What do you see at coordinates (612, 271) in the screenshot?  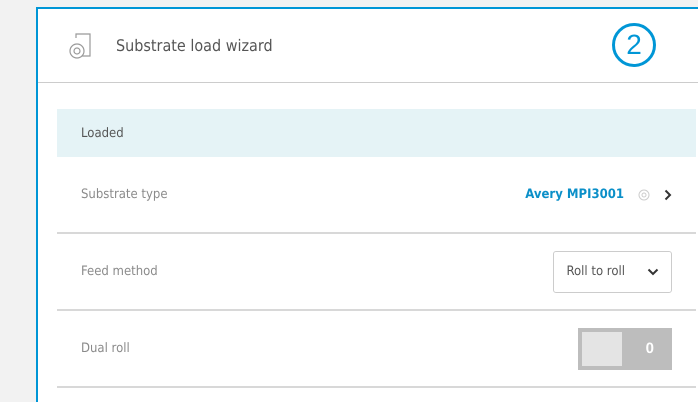 I see `feed-method-dropdown: Roll to roll` at bounding box center [612, 271].